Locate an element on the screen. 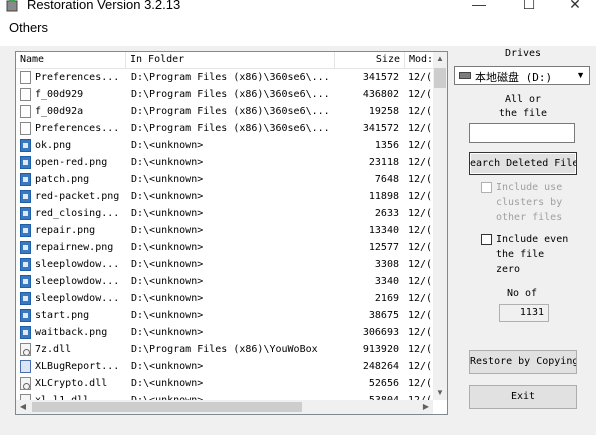 The width and height of the screenshot is (596, 435). vertical-scrollbar: ▲ ▼ is located at coordinates (440, 226).